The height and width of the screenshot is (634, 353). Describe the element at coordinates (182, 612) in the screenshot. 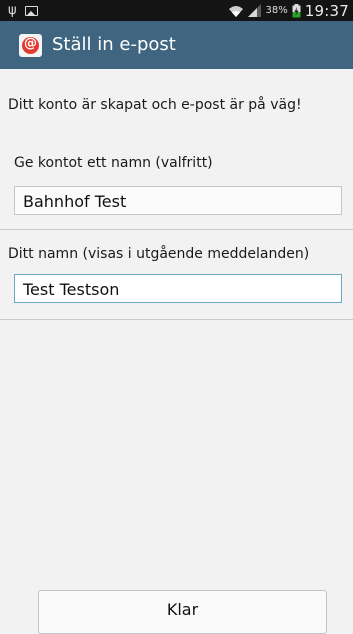

I see `done-button: Klar` at that location.